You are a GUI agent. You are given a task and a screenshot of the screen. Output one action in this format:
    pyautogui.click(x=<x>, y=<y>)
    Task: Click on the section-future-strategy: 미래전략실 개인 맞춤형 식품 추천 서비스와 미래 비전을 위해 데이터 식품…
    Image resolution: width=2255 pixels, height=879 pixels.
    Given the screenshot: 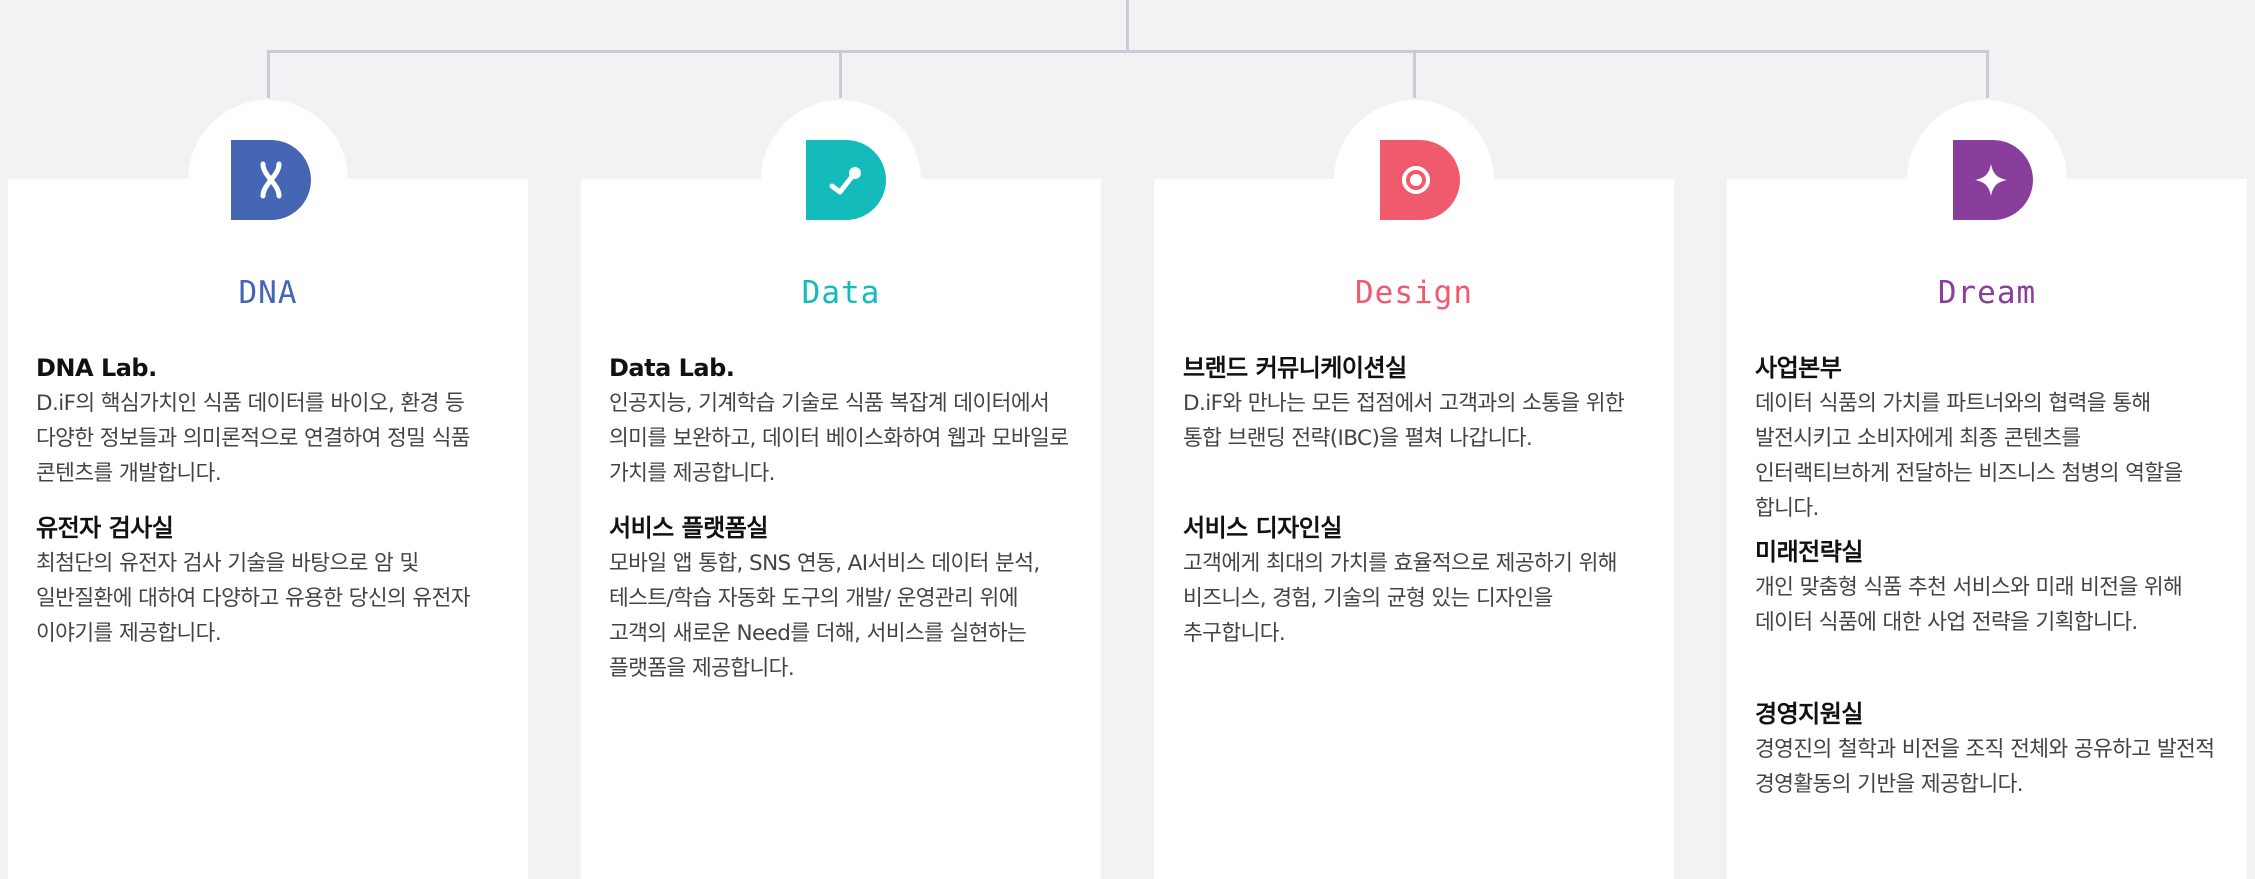 What is the action you would take?
    pyautogui.click(x=1986, y=588)
    